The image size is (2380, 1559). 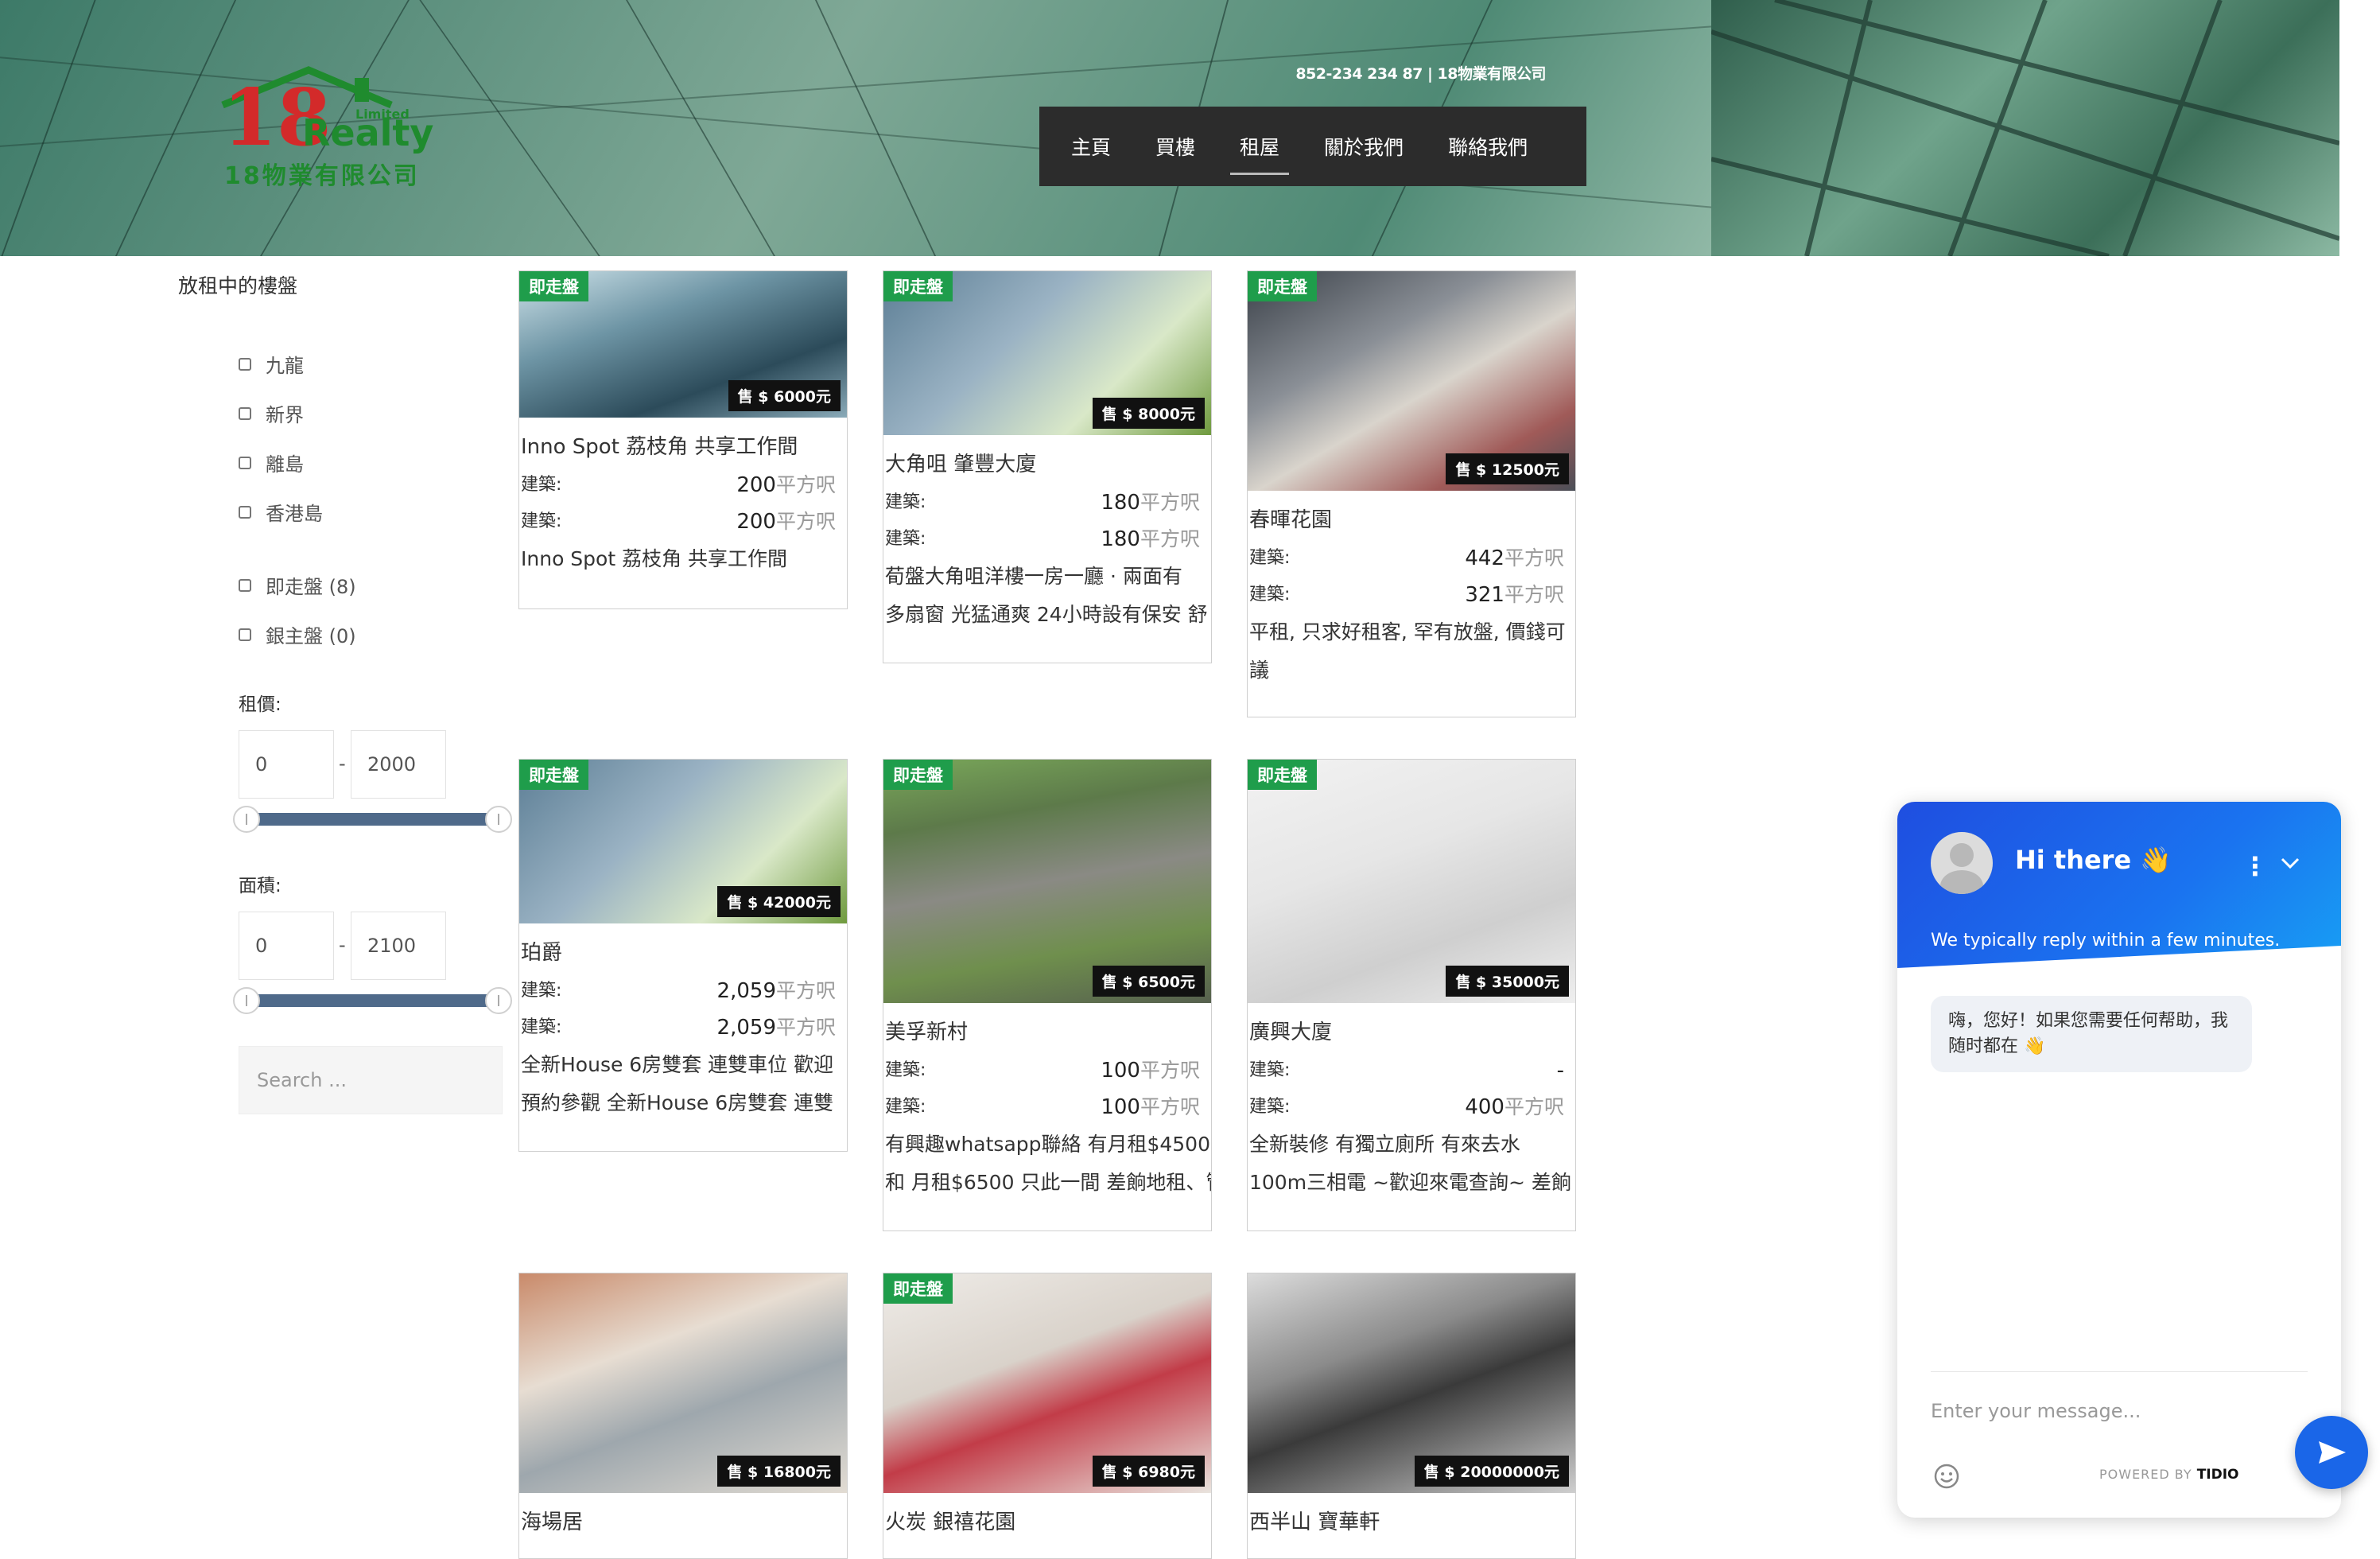 I want to click on rent-slider-max-handle, so click(x=499, y=819).